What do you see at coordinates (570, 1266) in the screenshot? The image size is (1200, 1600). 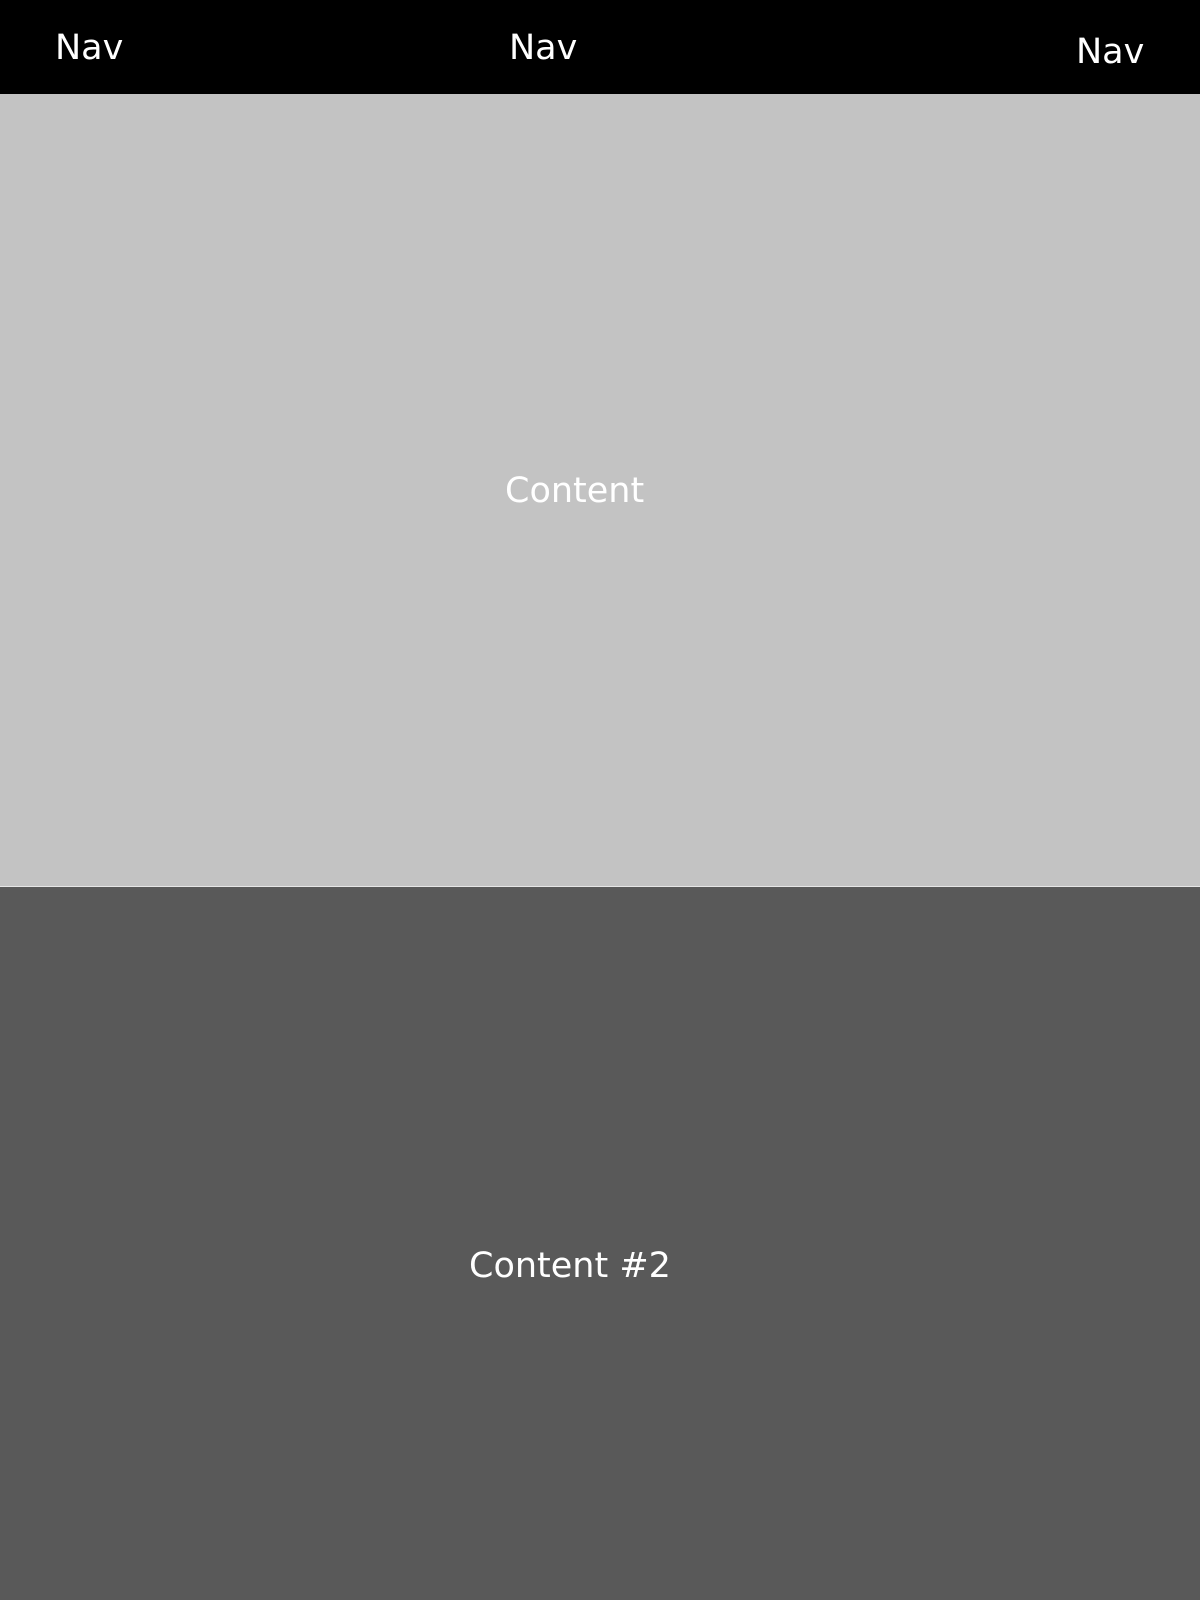 I see `content-section-2-label: Content #2` at bounding box center [570, 1266].